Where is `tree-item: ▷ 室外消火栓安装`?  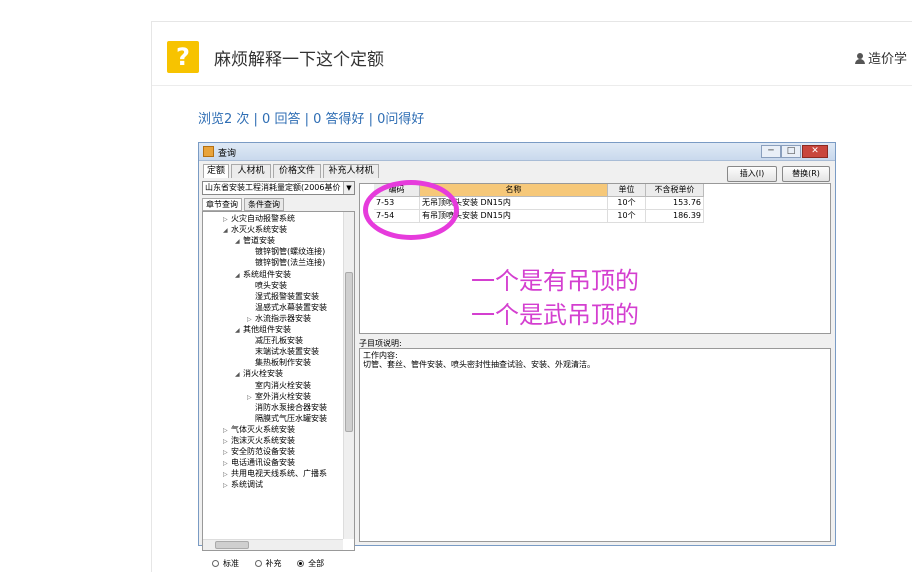
tree-item: ▷ 室外消火栓安装 is located at coordinates (279, 397).